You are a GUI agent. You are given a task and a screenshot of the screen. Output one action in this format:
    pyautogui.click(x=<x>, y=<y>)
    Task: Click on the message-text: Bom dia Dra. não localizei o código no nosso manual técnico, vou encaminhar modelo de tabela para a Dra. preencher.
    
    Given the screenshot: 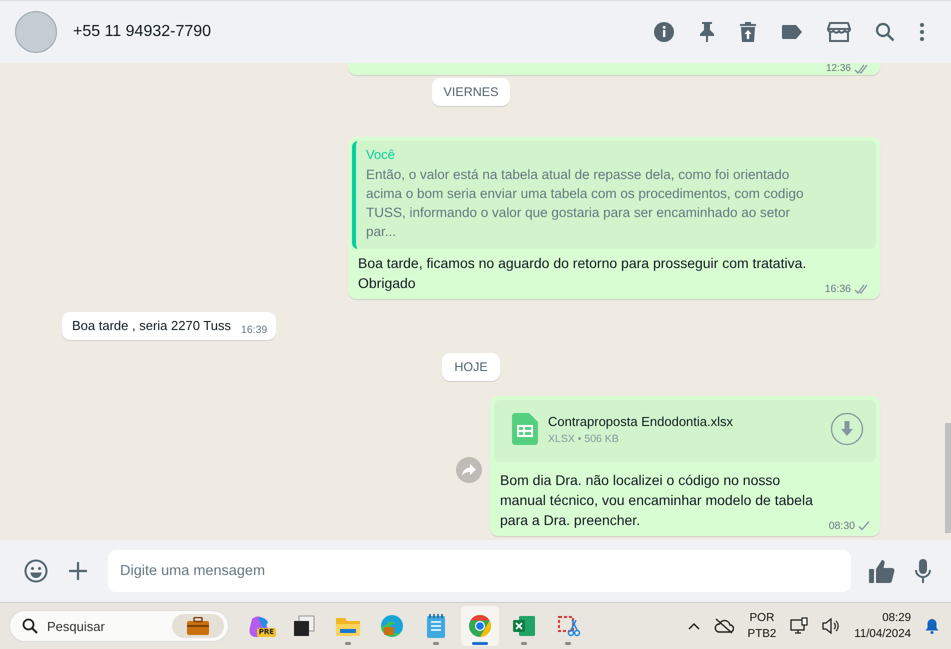 What is the action you would take?
    pyautogui.click(x=657, y=500)
    